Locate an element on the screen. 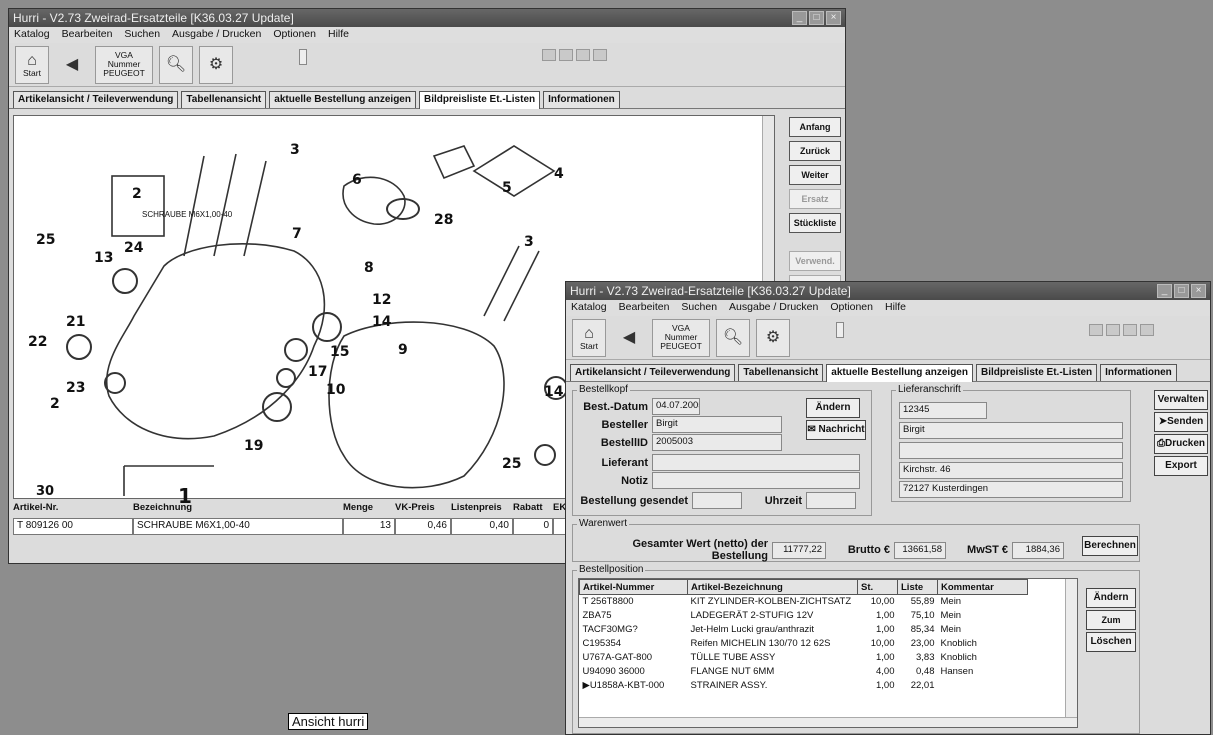  verwalten-button: Verwalten is located at coordinates (1181, 400).